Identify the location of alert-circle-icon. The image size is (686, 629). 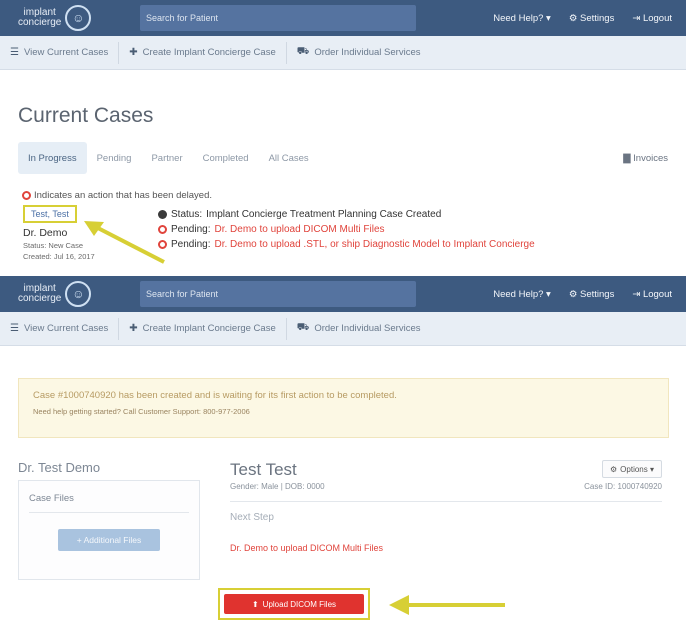
(26, 195).